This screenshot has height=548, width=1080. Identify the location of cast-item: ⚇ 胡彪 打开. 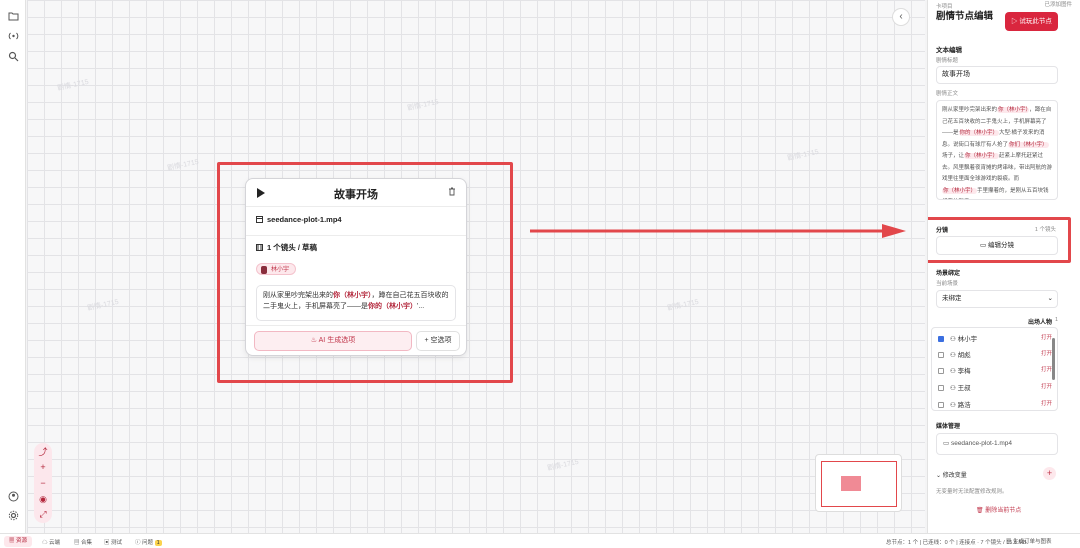
(999, 354).